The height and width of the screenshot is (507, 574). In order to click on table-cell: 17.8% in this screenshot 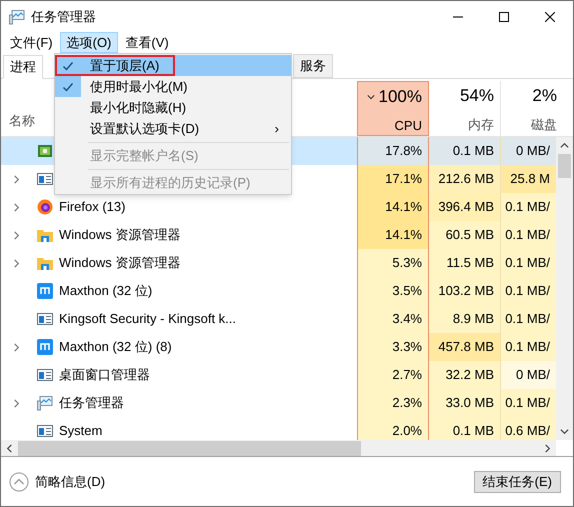, I will do `click(393, 151)`.